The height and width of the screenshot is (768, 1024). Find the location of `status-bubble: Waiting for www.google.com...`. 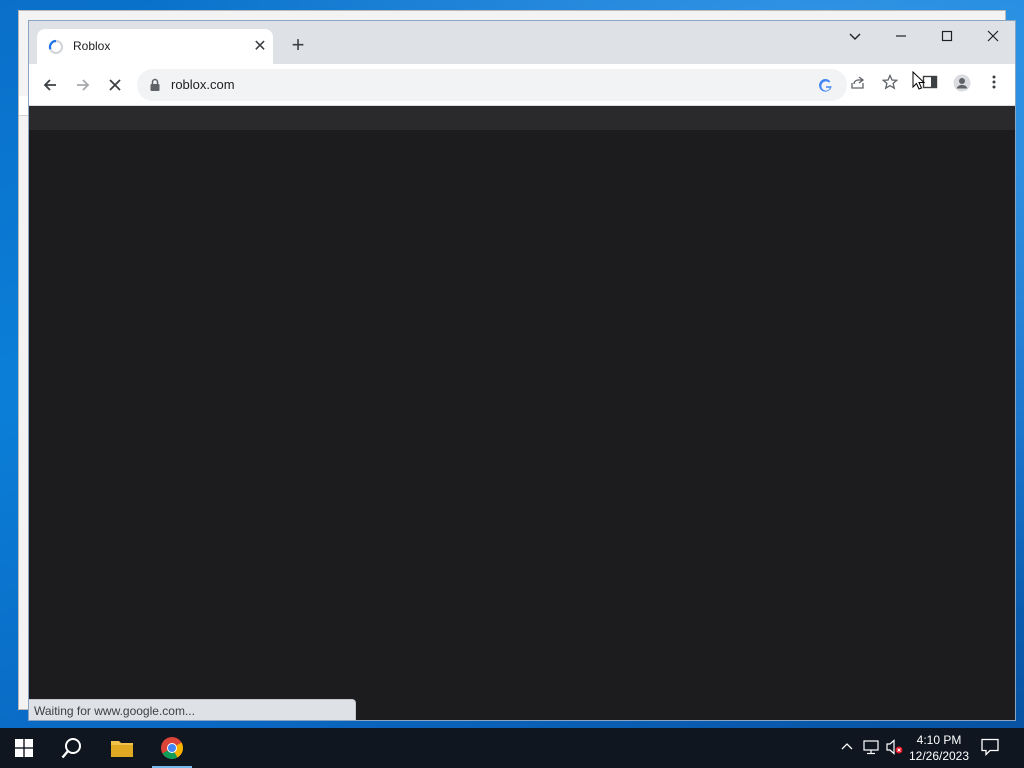

status-bubble: Waiting for www.google.com... is located at coordinates (192, 709).